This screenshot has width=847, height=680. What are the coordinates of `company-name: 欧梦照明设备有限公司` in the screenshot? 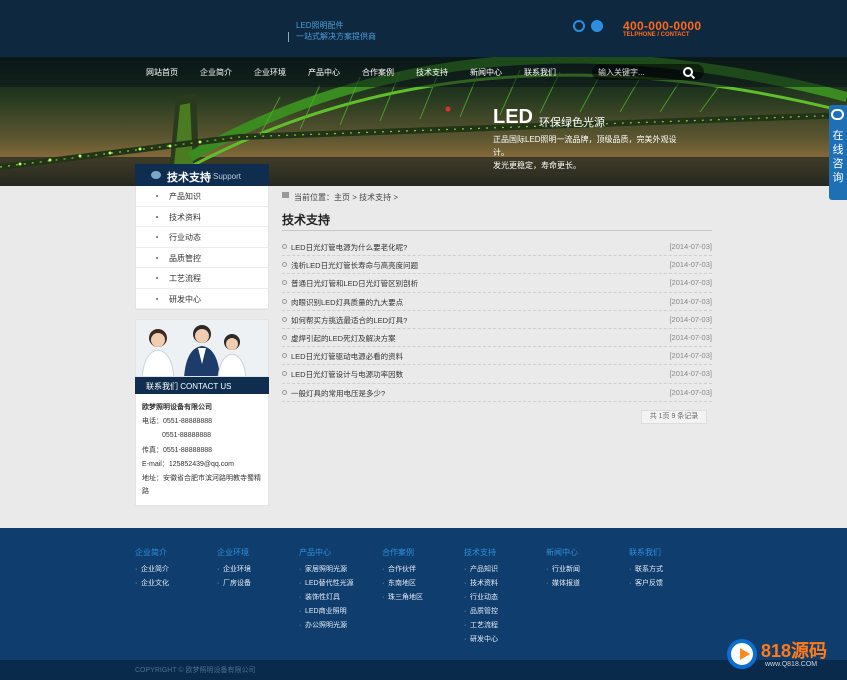 It's located at (177, 407).